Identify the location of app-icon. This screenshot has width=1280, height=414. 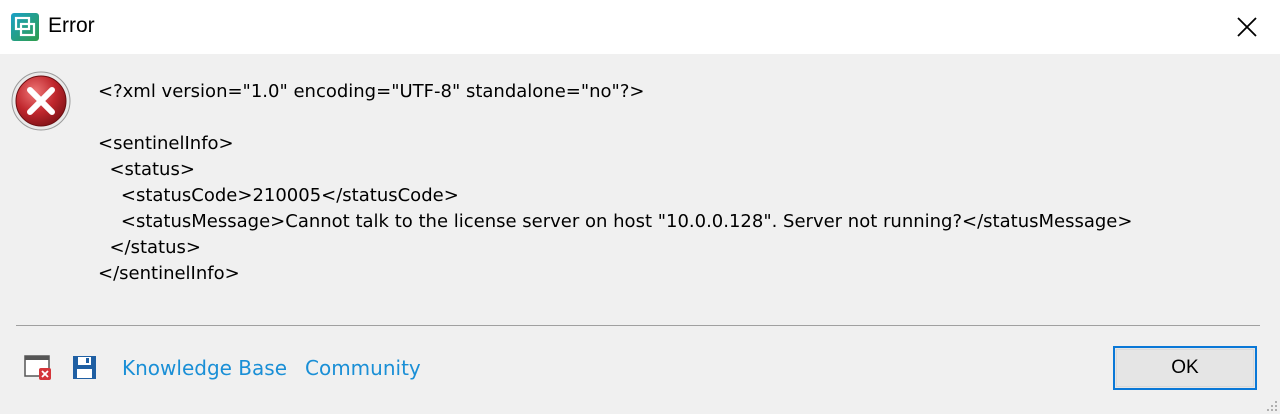
(25, 27).